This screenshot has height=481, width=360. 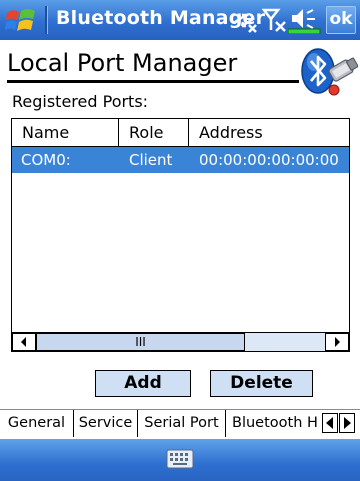 I want to click on list-header: Name Role Address, so click(x=180, y=133).